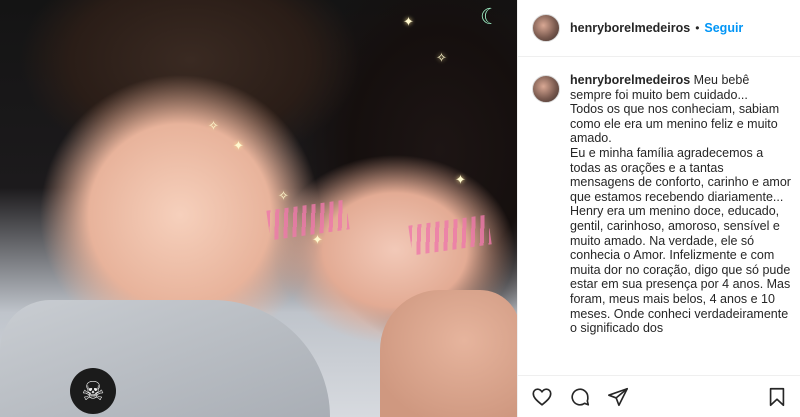 The height and width of the screenshot is (417, 800). Describe the element at coordinates (723, 28) in the screenshot. I see `follow-button: Seguir` at that location.